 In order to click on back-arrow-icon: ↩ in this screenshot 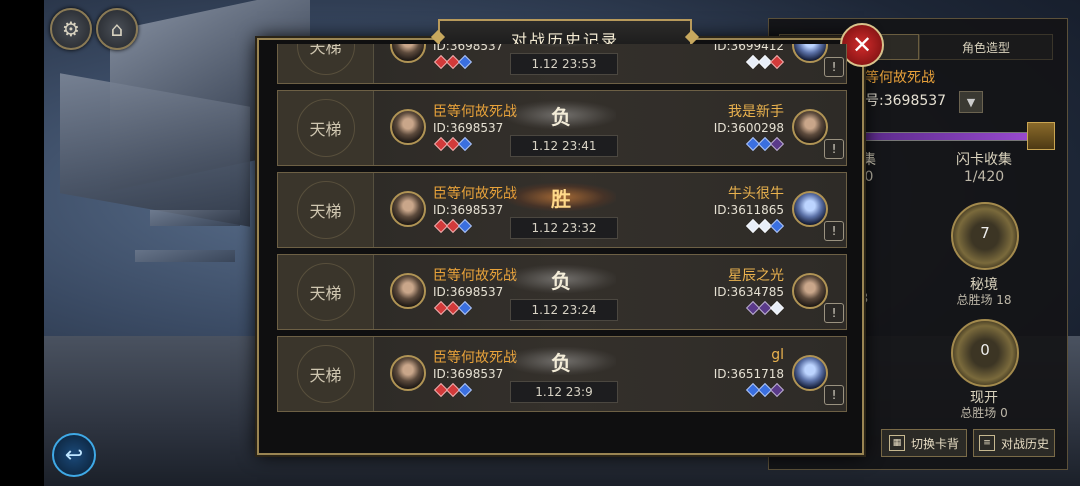, I will do `click(74, 455)`.